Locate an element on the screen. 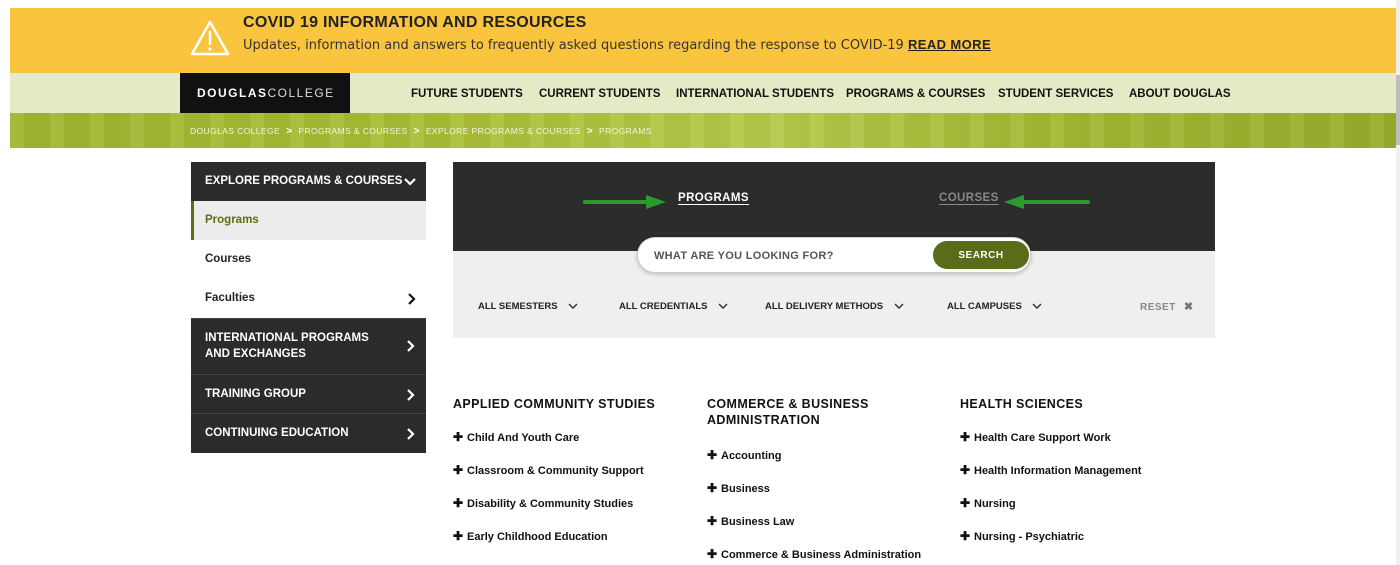 The image size is (1400, 565). program-label: Nursing - Psychiatric is located at coordinates (1029, 537).